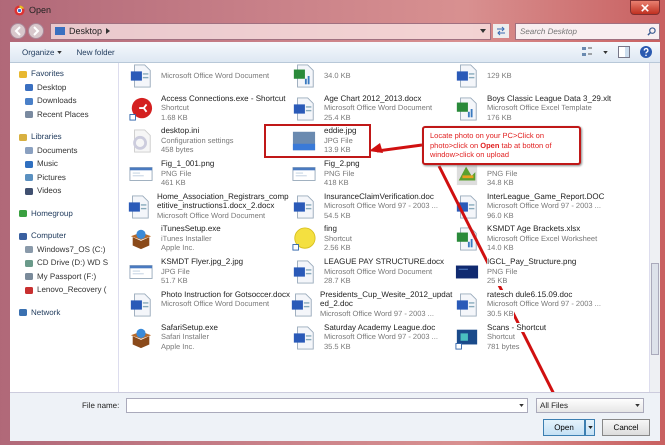 Image resolution: width=665 pixels, height=445 pixels. I want to click on sidebar-item: Pictures, so click(68, 177).